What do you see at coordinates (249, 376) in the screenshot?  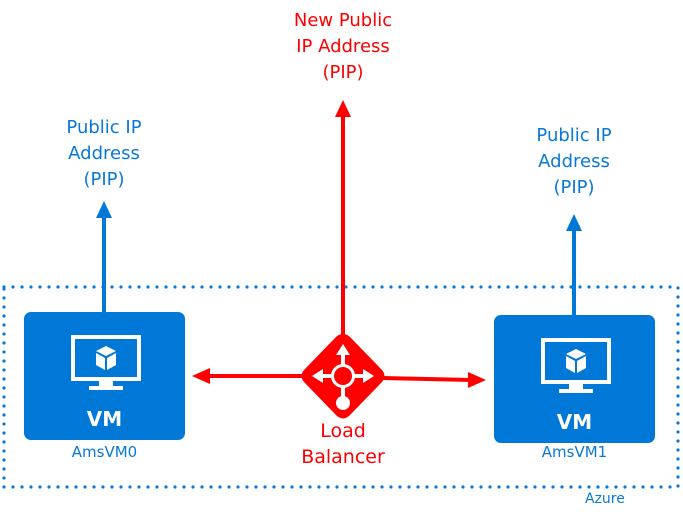 I see `arrow-lb-to-vm0` at bounding box center [249, 376].